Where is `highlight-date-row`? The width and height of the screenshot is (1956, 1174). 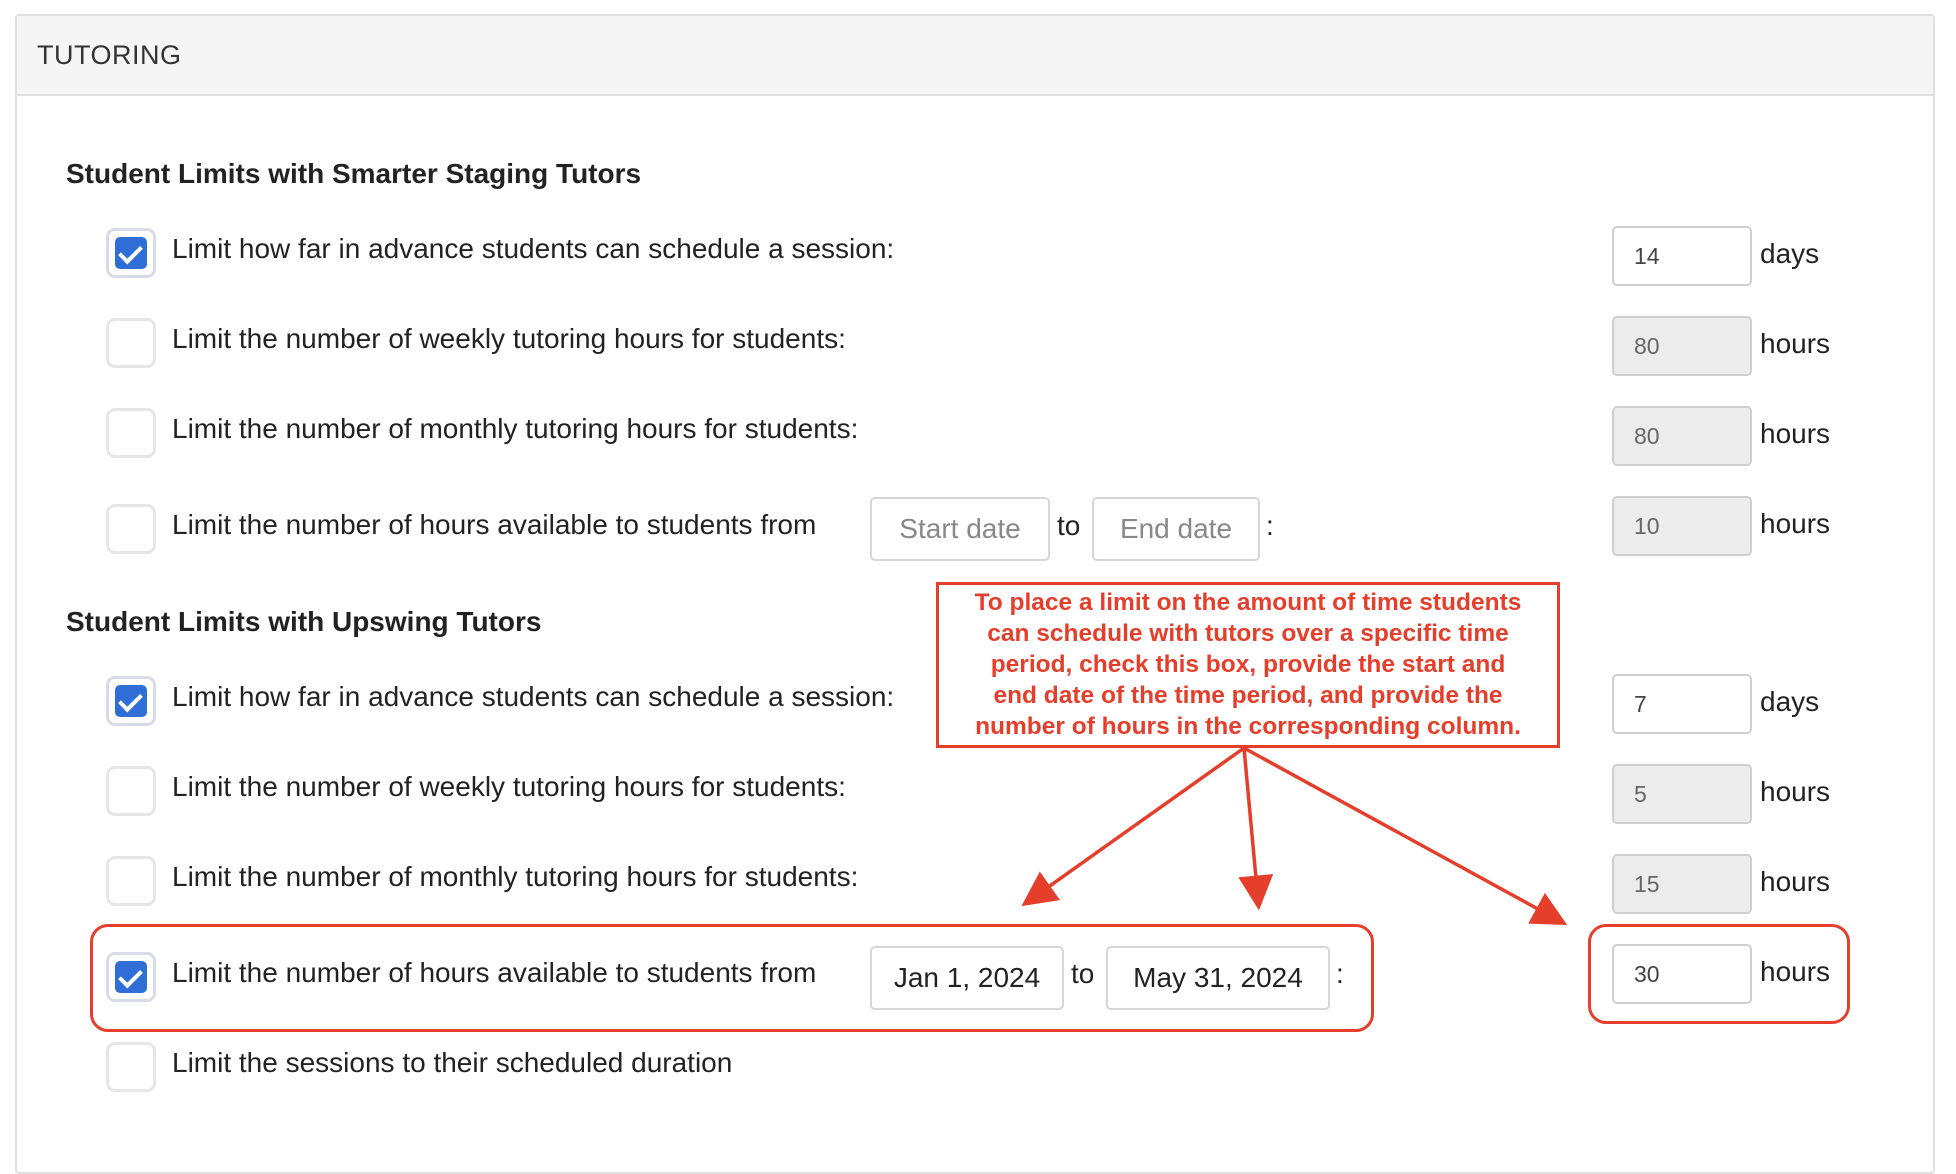 highlight-date-row is located at coordinates (732, 978).